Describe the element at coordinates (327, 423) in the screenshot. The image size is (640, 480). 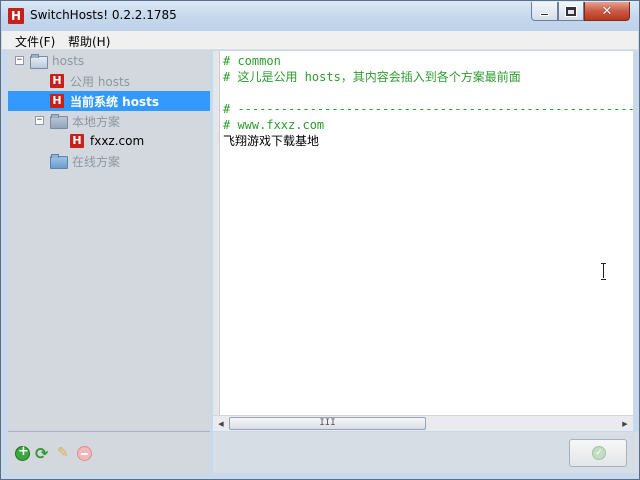
I see `scroll-thumb: III` at that location.